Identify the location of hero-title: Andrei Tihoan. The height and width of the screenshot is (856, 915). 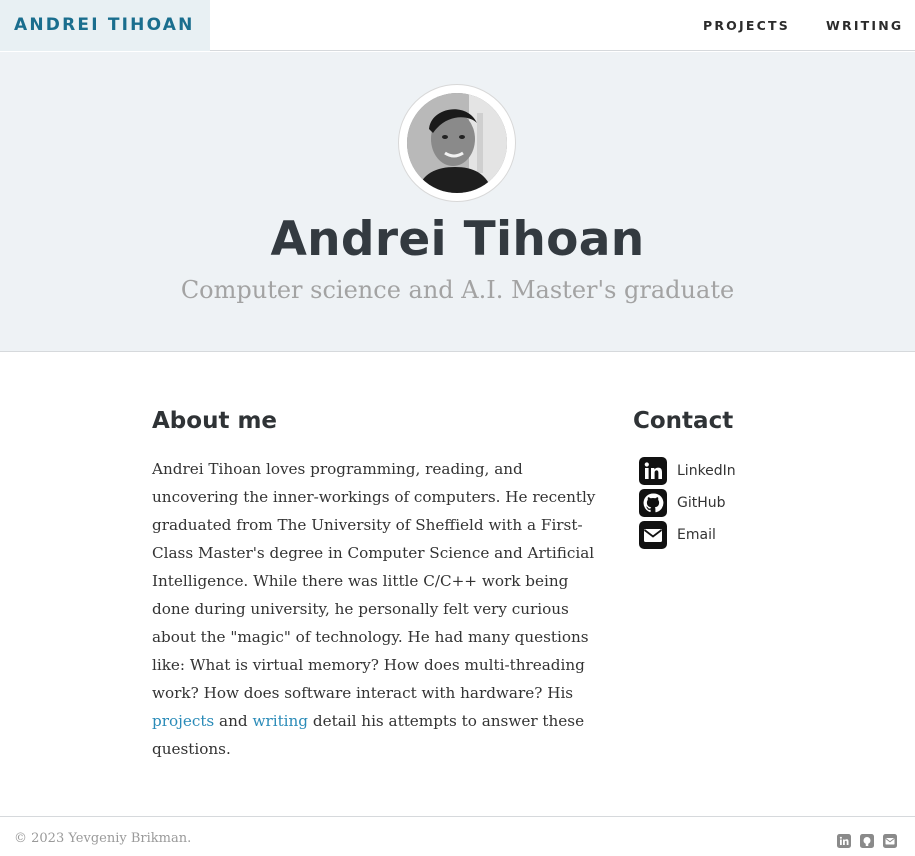
(457, 239).